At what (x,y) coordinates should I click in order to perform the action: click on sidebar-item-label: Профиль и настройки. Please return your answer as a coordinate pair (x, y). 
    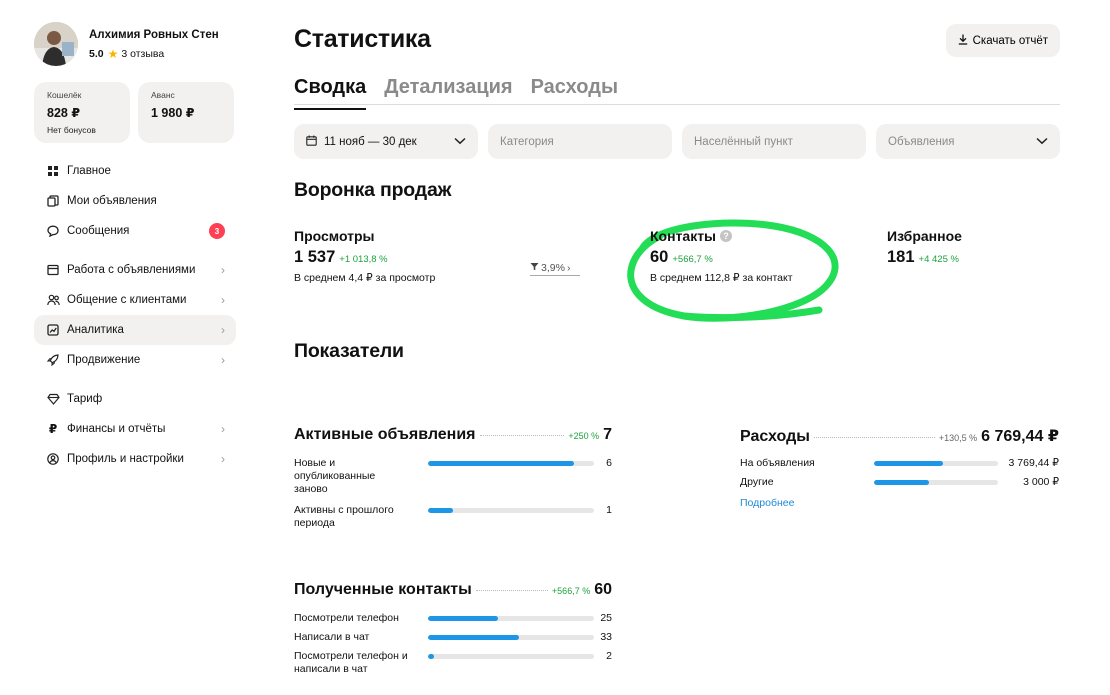
    Looking at the image, I should click on (125, 459).